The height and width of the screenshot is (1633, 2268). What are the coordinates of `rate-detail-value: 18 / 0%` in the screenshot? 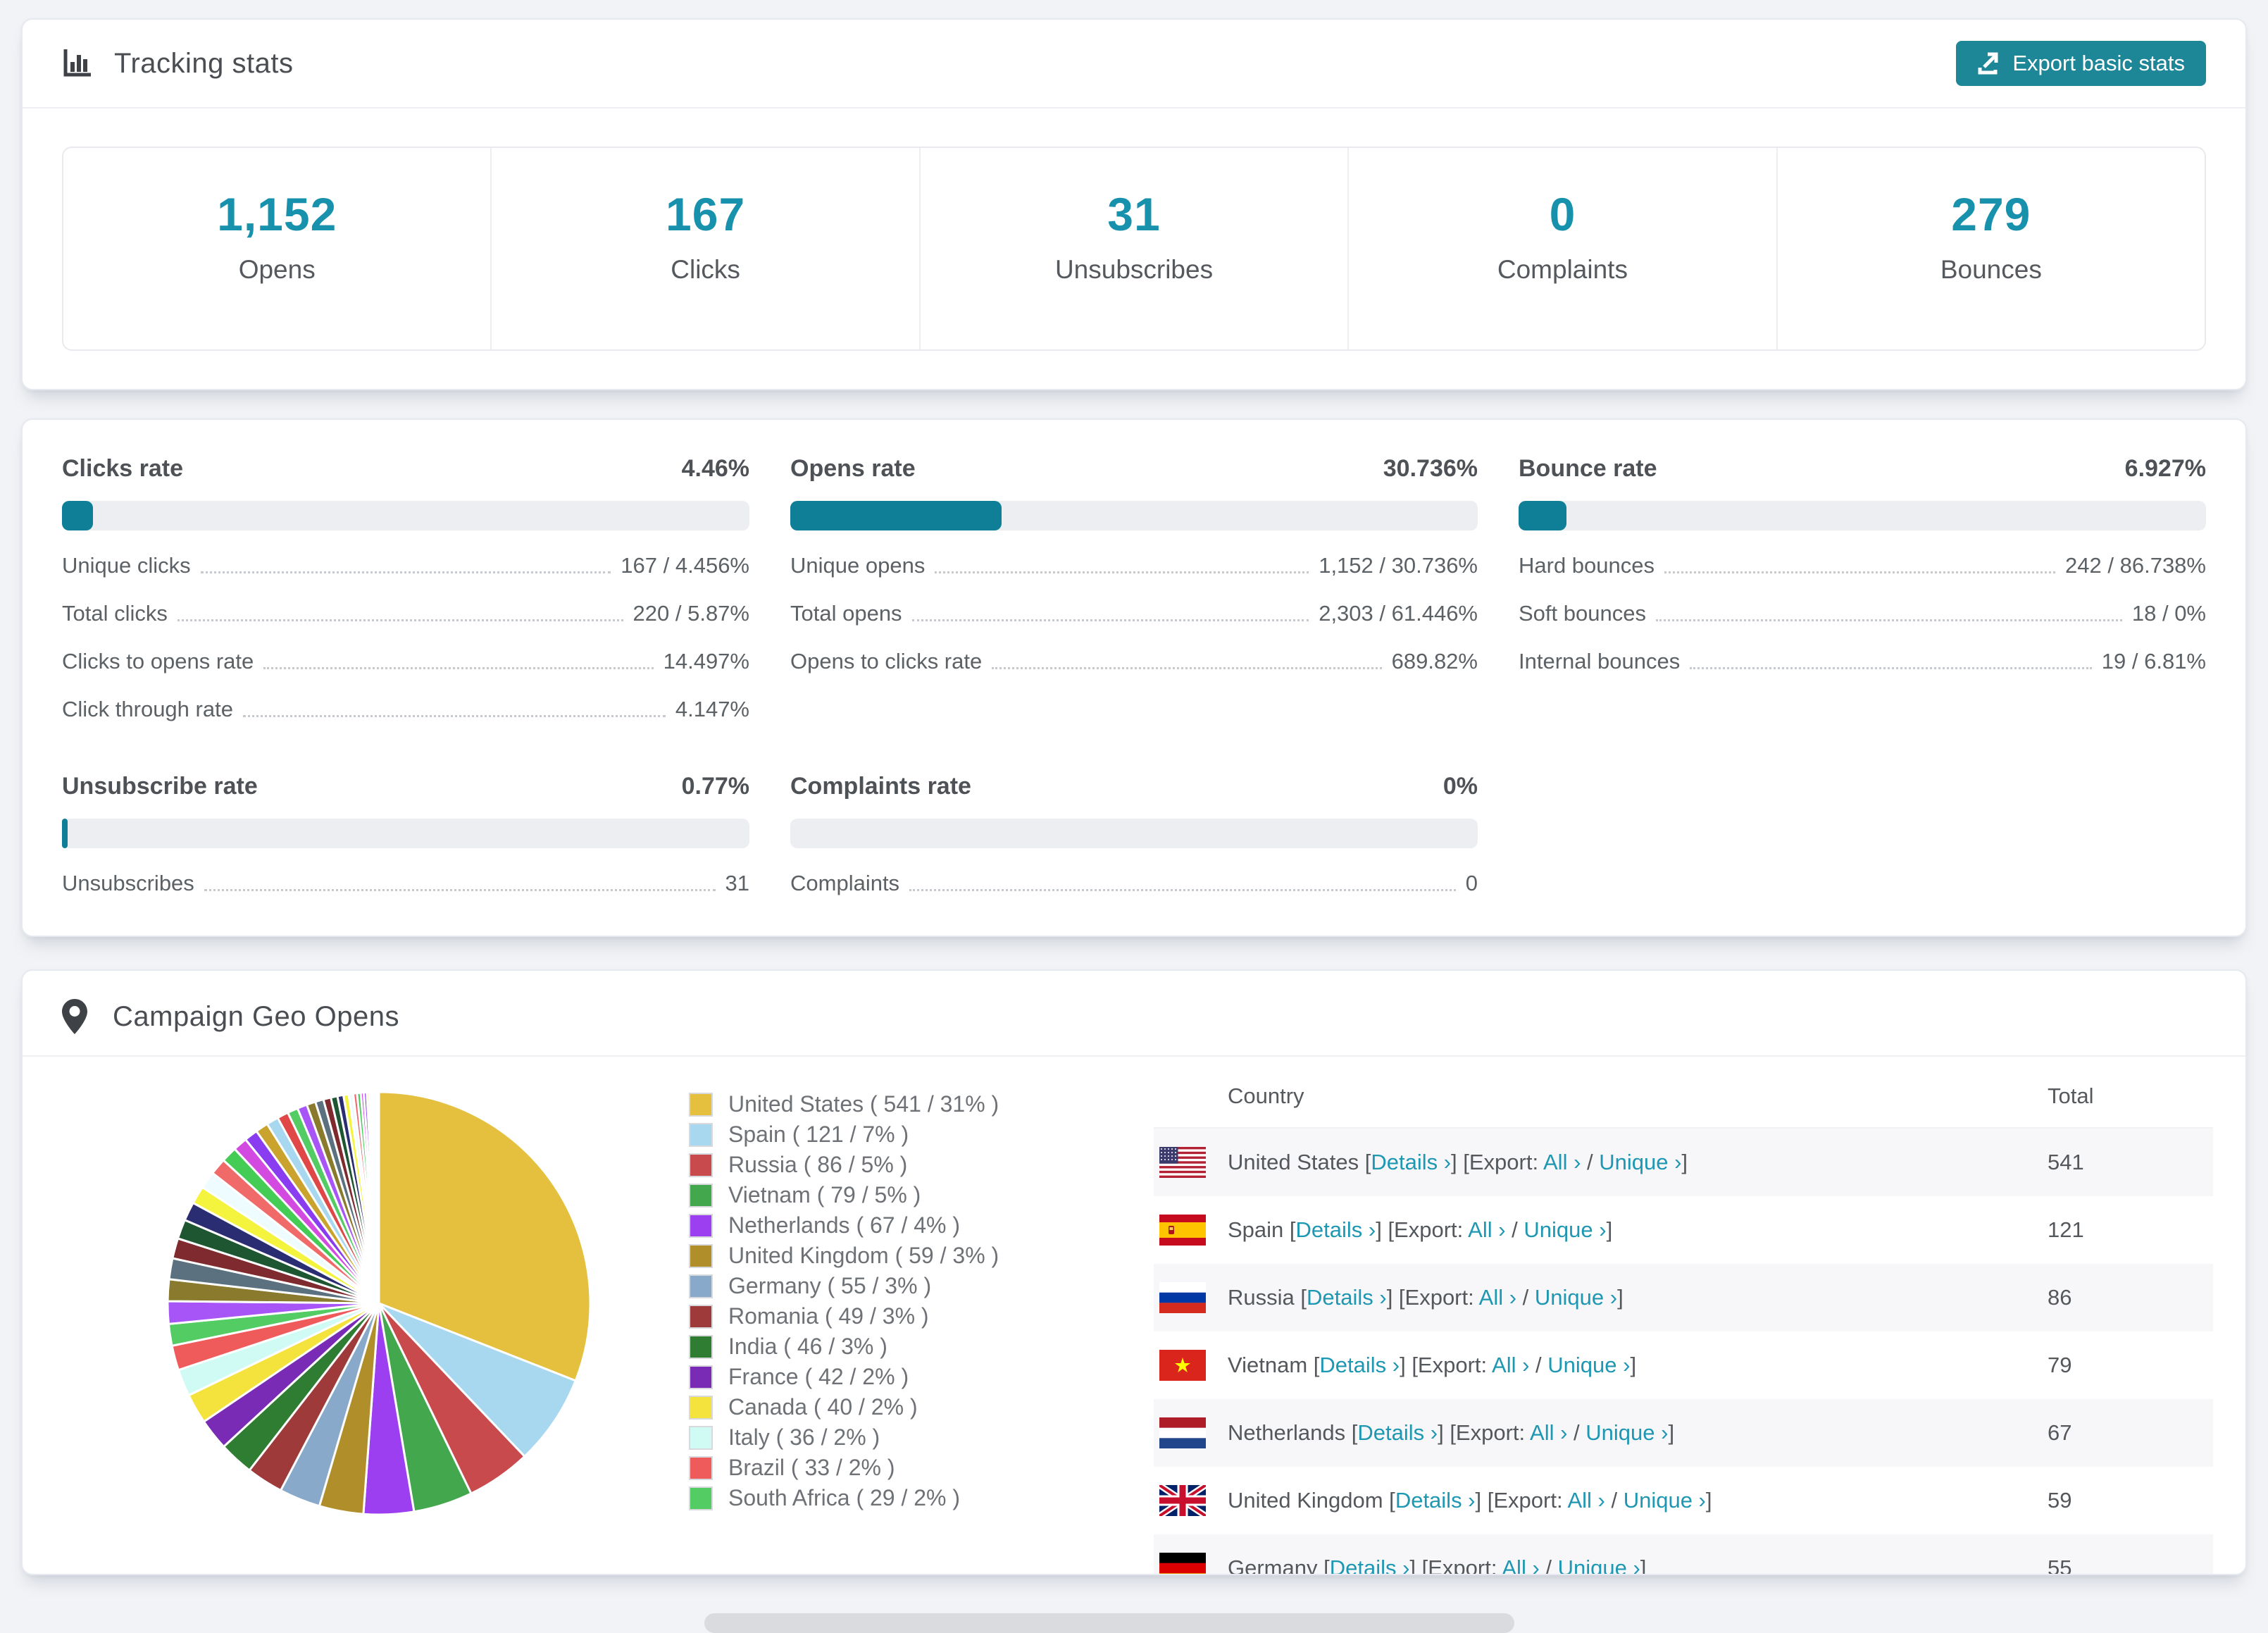 It's located at (2168, 613).